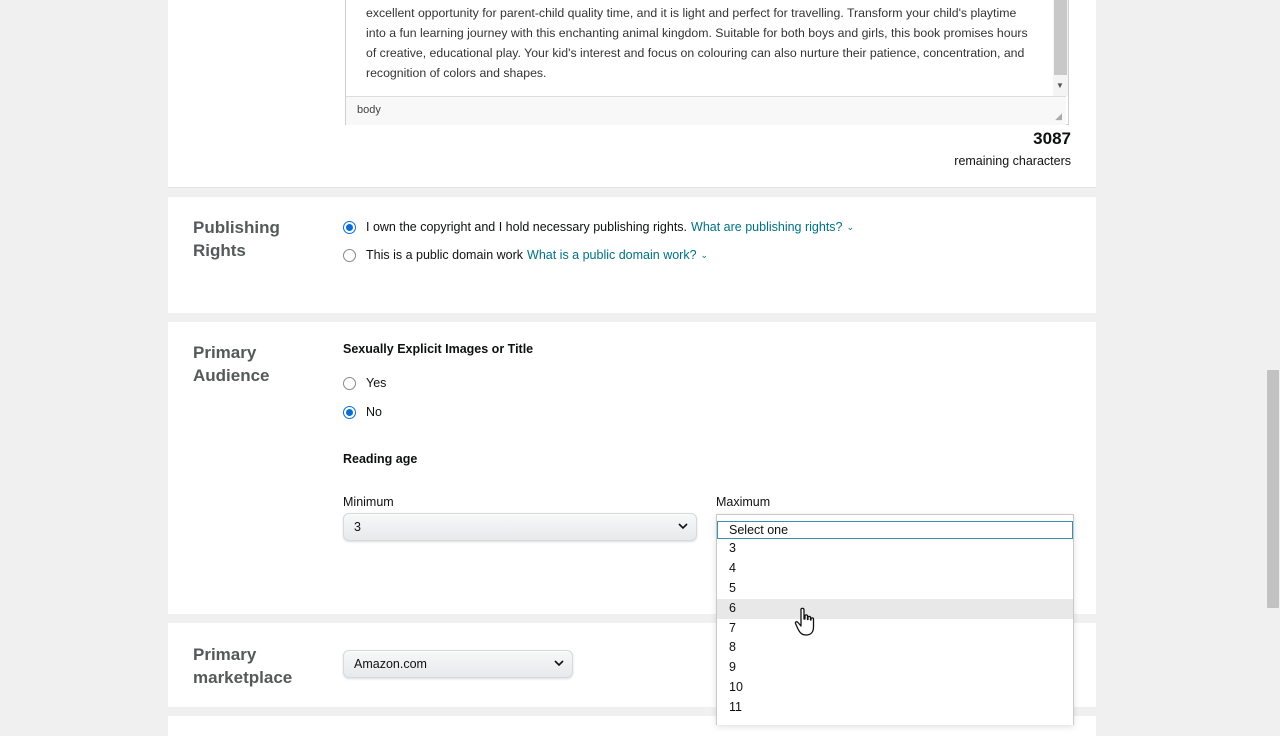 This screenshot has height=736, width=1280. Describe the element at coordinates (349, 412) in the screenshot. I see `explicit-no-radio` at that location.